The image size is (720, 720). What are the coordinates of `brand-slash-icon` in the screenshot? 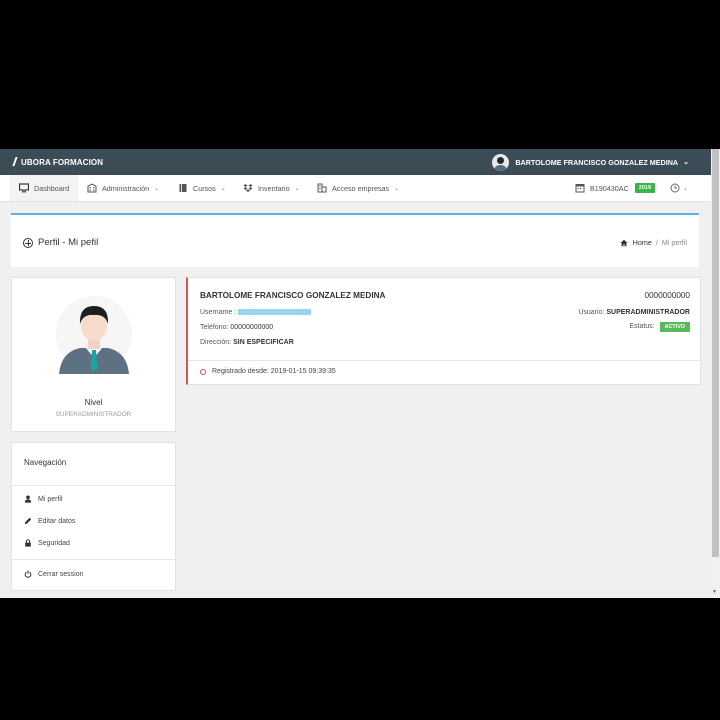 It's located at (15, 161).